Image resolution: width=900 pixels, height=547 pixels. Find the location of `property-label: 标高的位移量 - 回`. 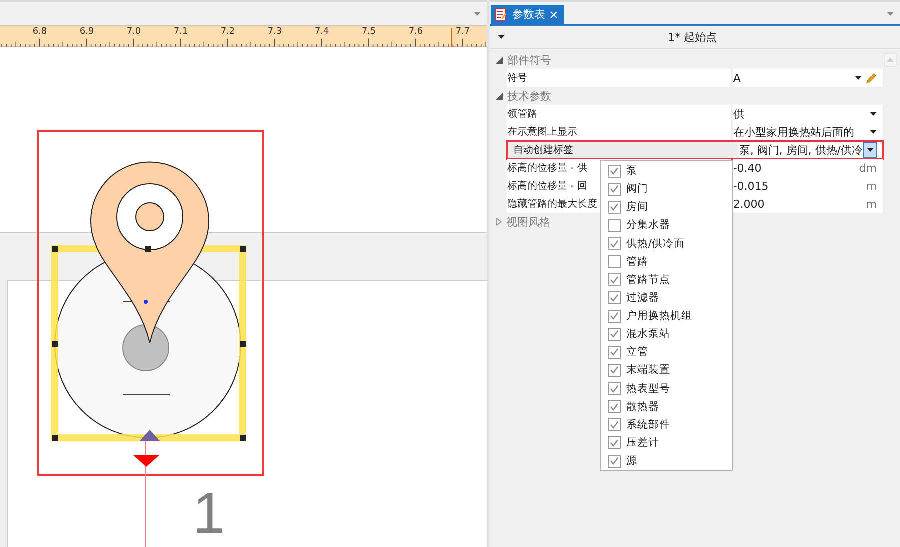

property-label: 标高的位移量 - 回 is located at coordinates (547, 186).